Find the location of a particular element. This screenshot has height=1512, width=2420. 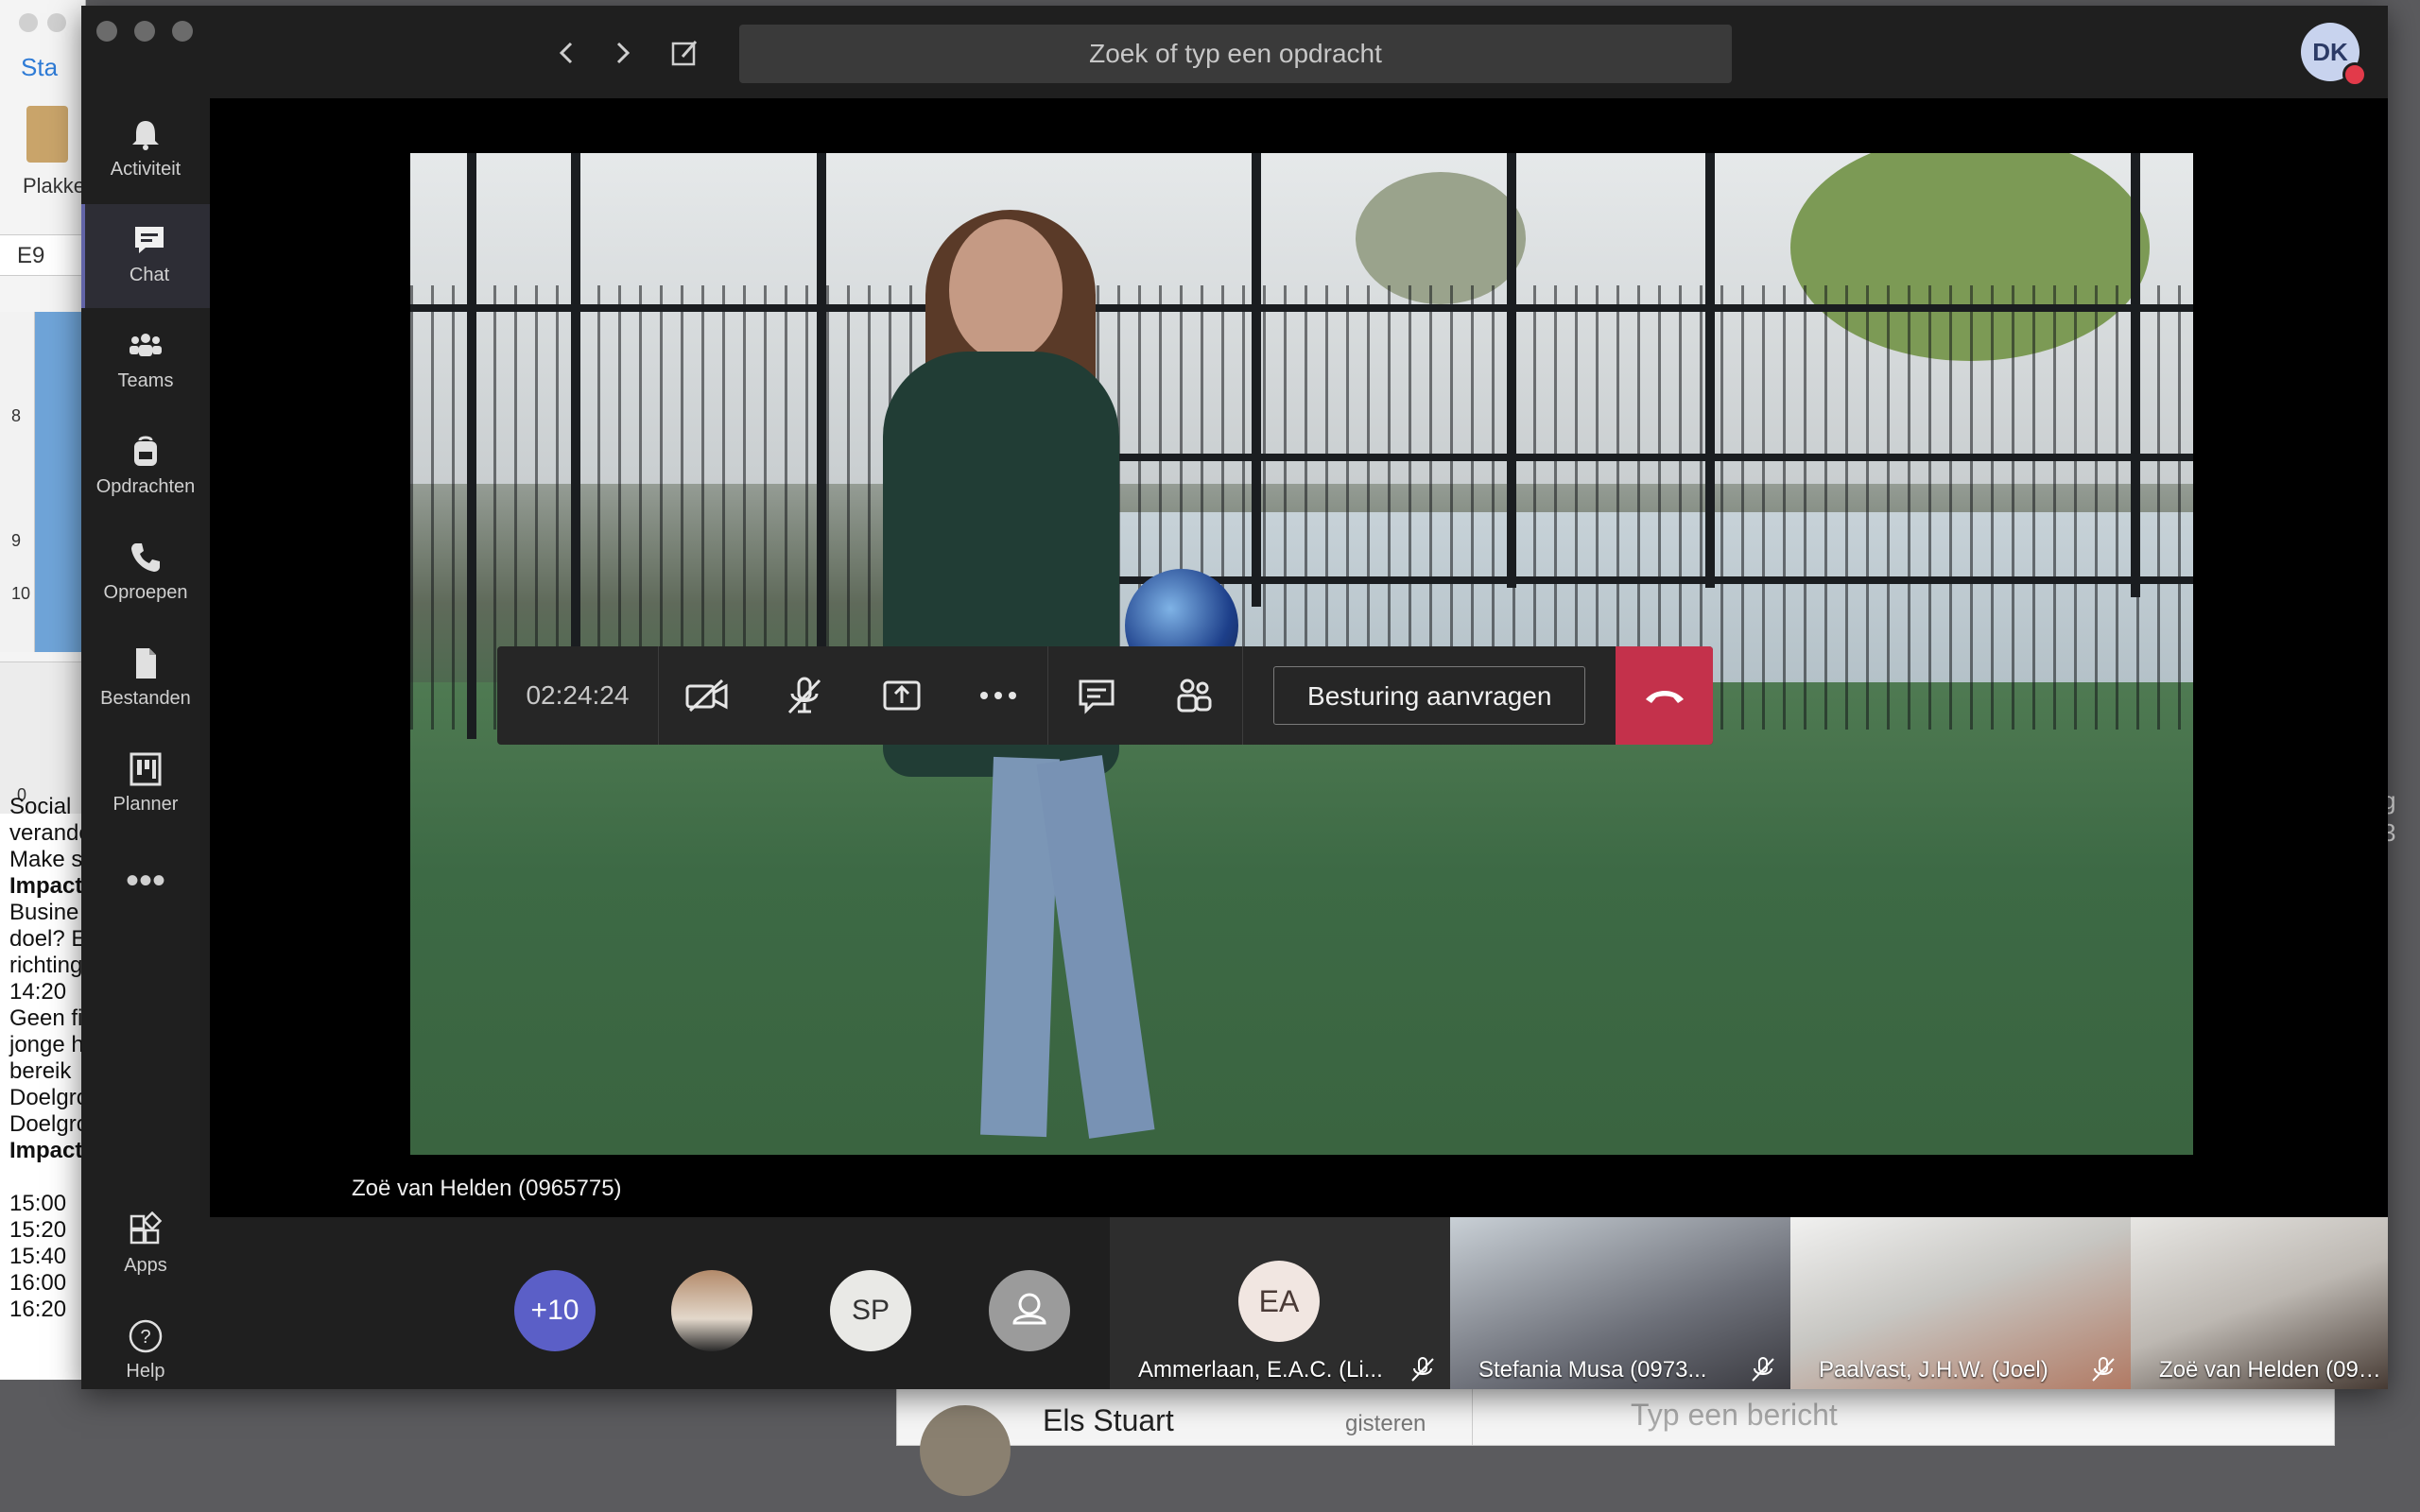

participant-name: Zoë van Helden (0965775) is located at coordinates (2270, 1370).